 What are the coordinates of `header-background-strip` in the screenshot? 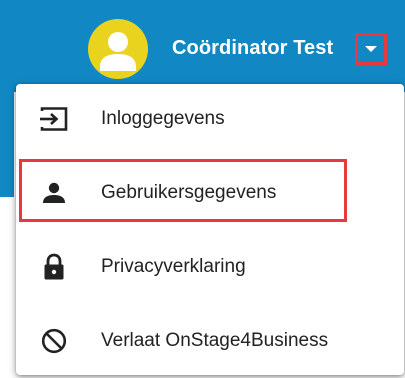 It's located at (7, 144).